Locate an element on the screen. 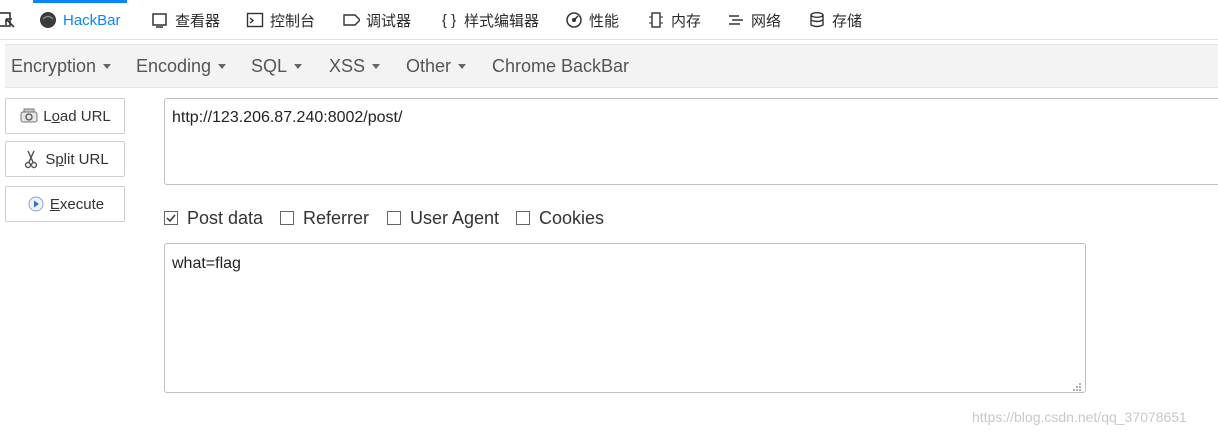 The height and width of the screenshot is (437, 1218). url-value: http://123.206.87.240:8002/post/ is located at coordinates (287, 117).